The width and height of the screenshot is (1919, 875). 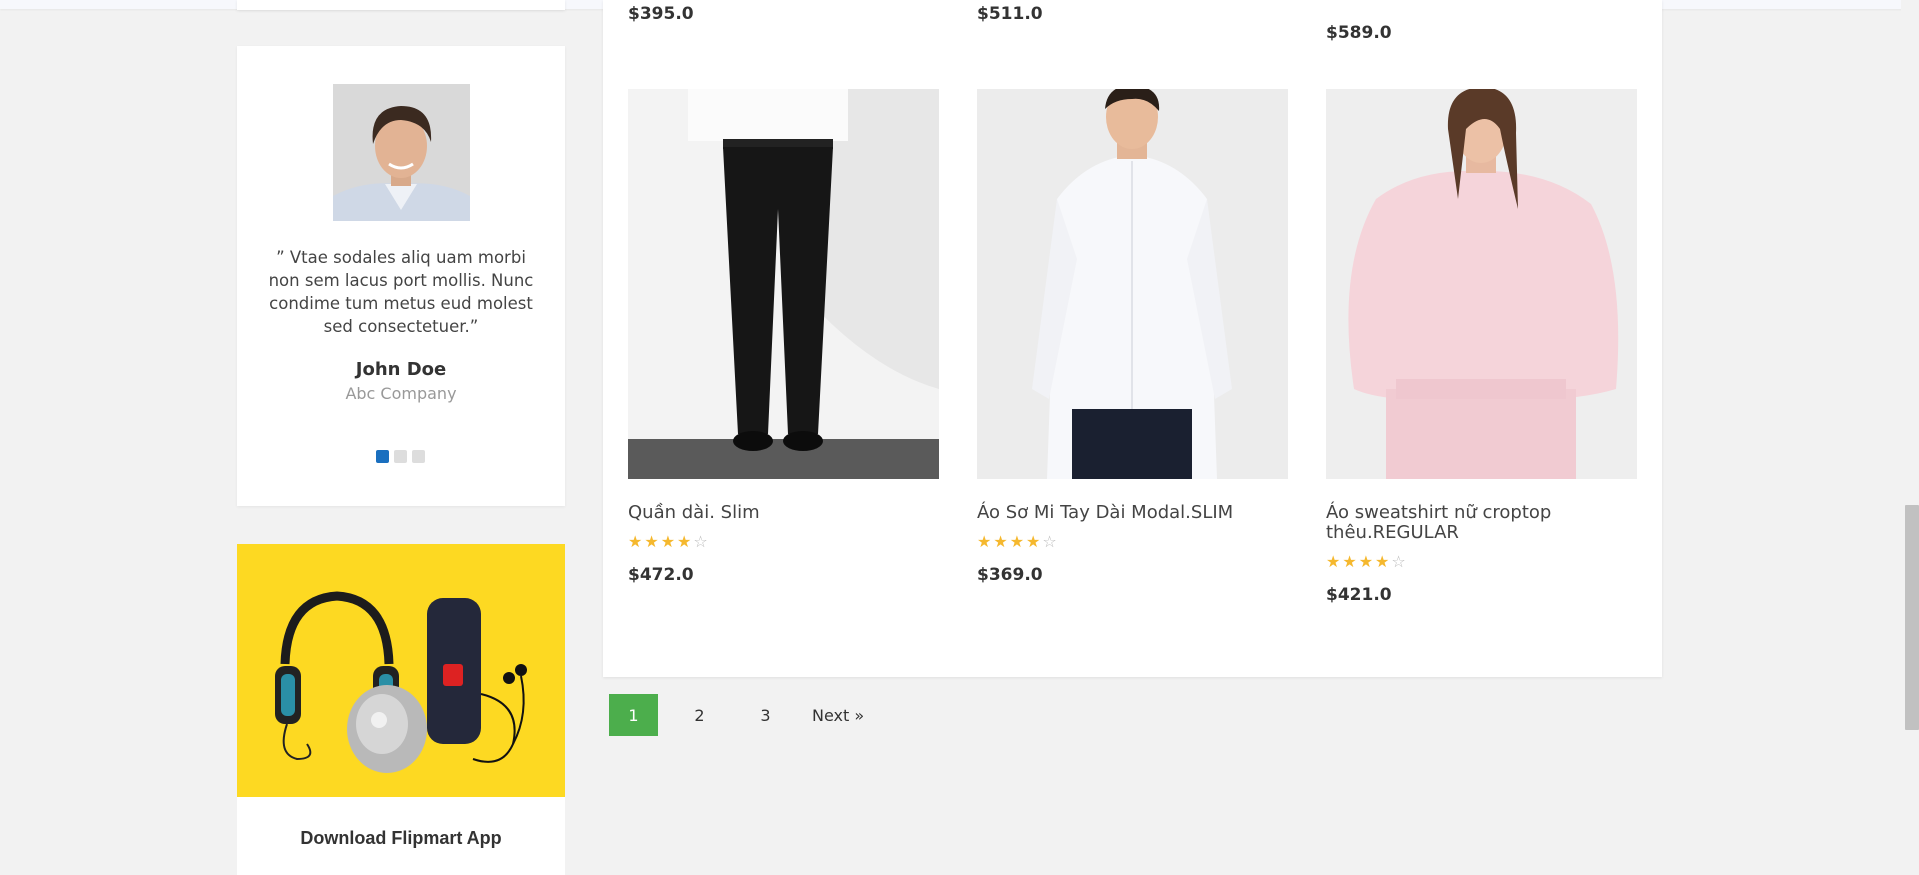 I want to click on testimonial-author: John Doe, so click(x=401, y=369).